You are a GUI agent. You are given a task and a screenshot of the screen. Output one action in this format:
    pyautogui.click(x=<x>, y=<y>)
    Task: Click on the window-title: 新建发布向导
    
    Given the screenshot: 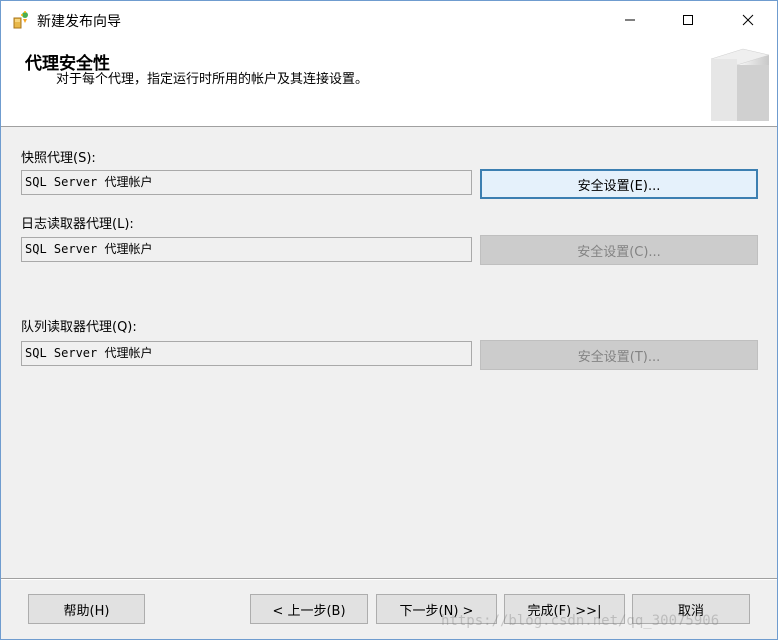 What is the action you would take?
    pyautogui.click(x=79, y=22)
    